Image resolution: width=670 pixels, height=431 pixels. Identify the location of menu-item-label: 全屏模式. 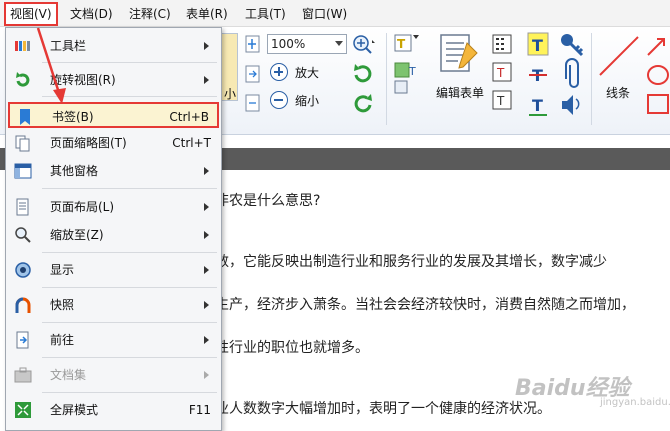
(74, 410).